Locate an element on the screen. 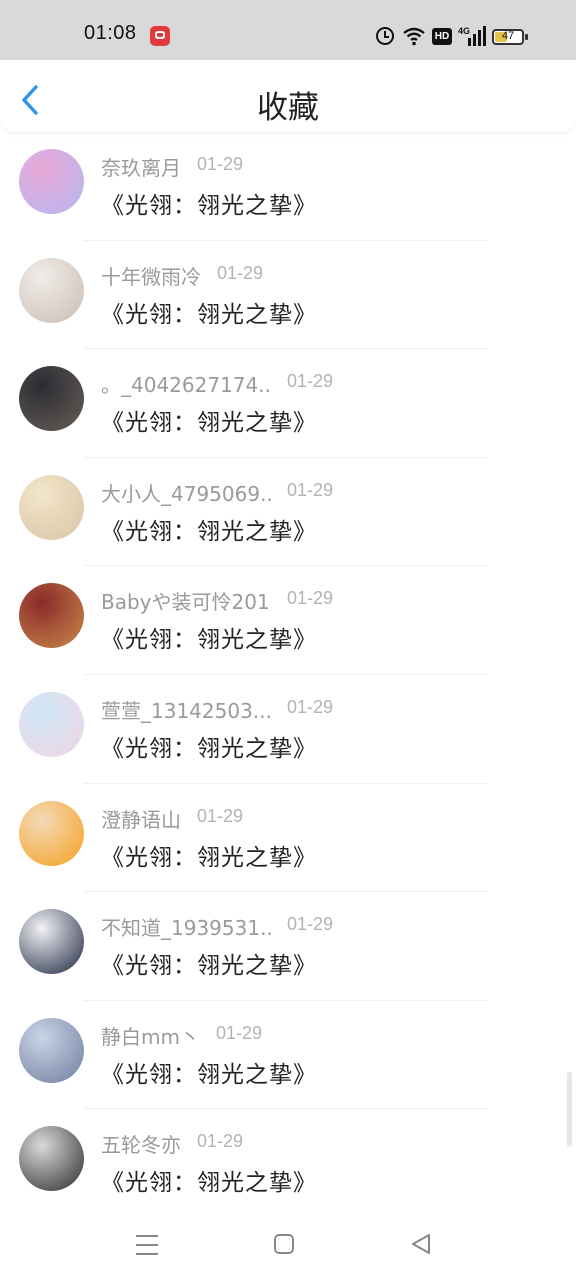  hd-icon: HD is located at coordinates (442, 36).